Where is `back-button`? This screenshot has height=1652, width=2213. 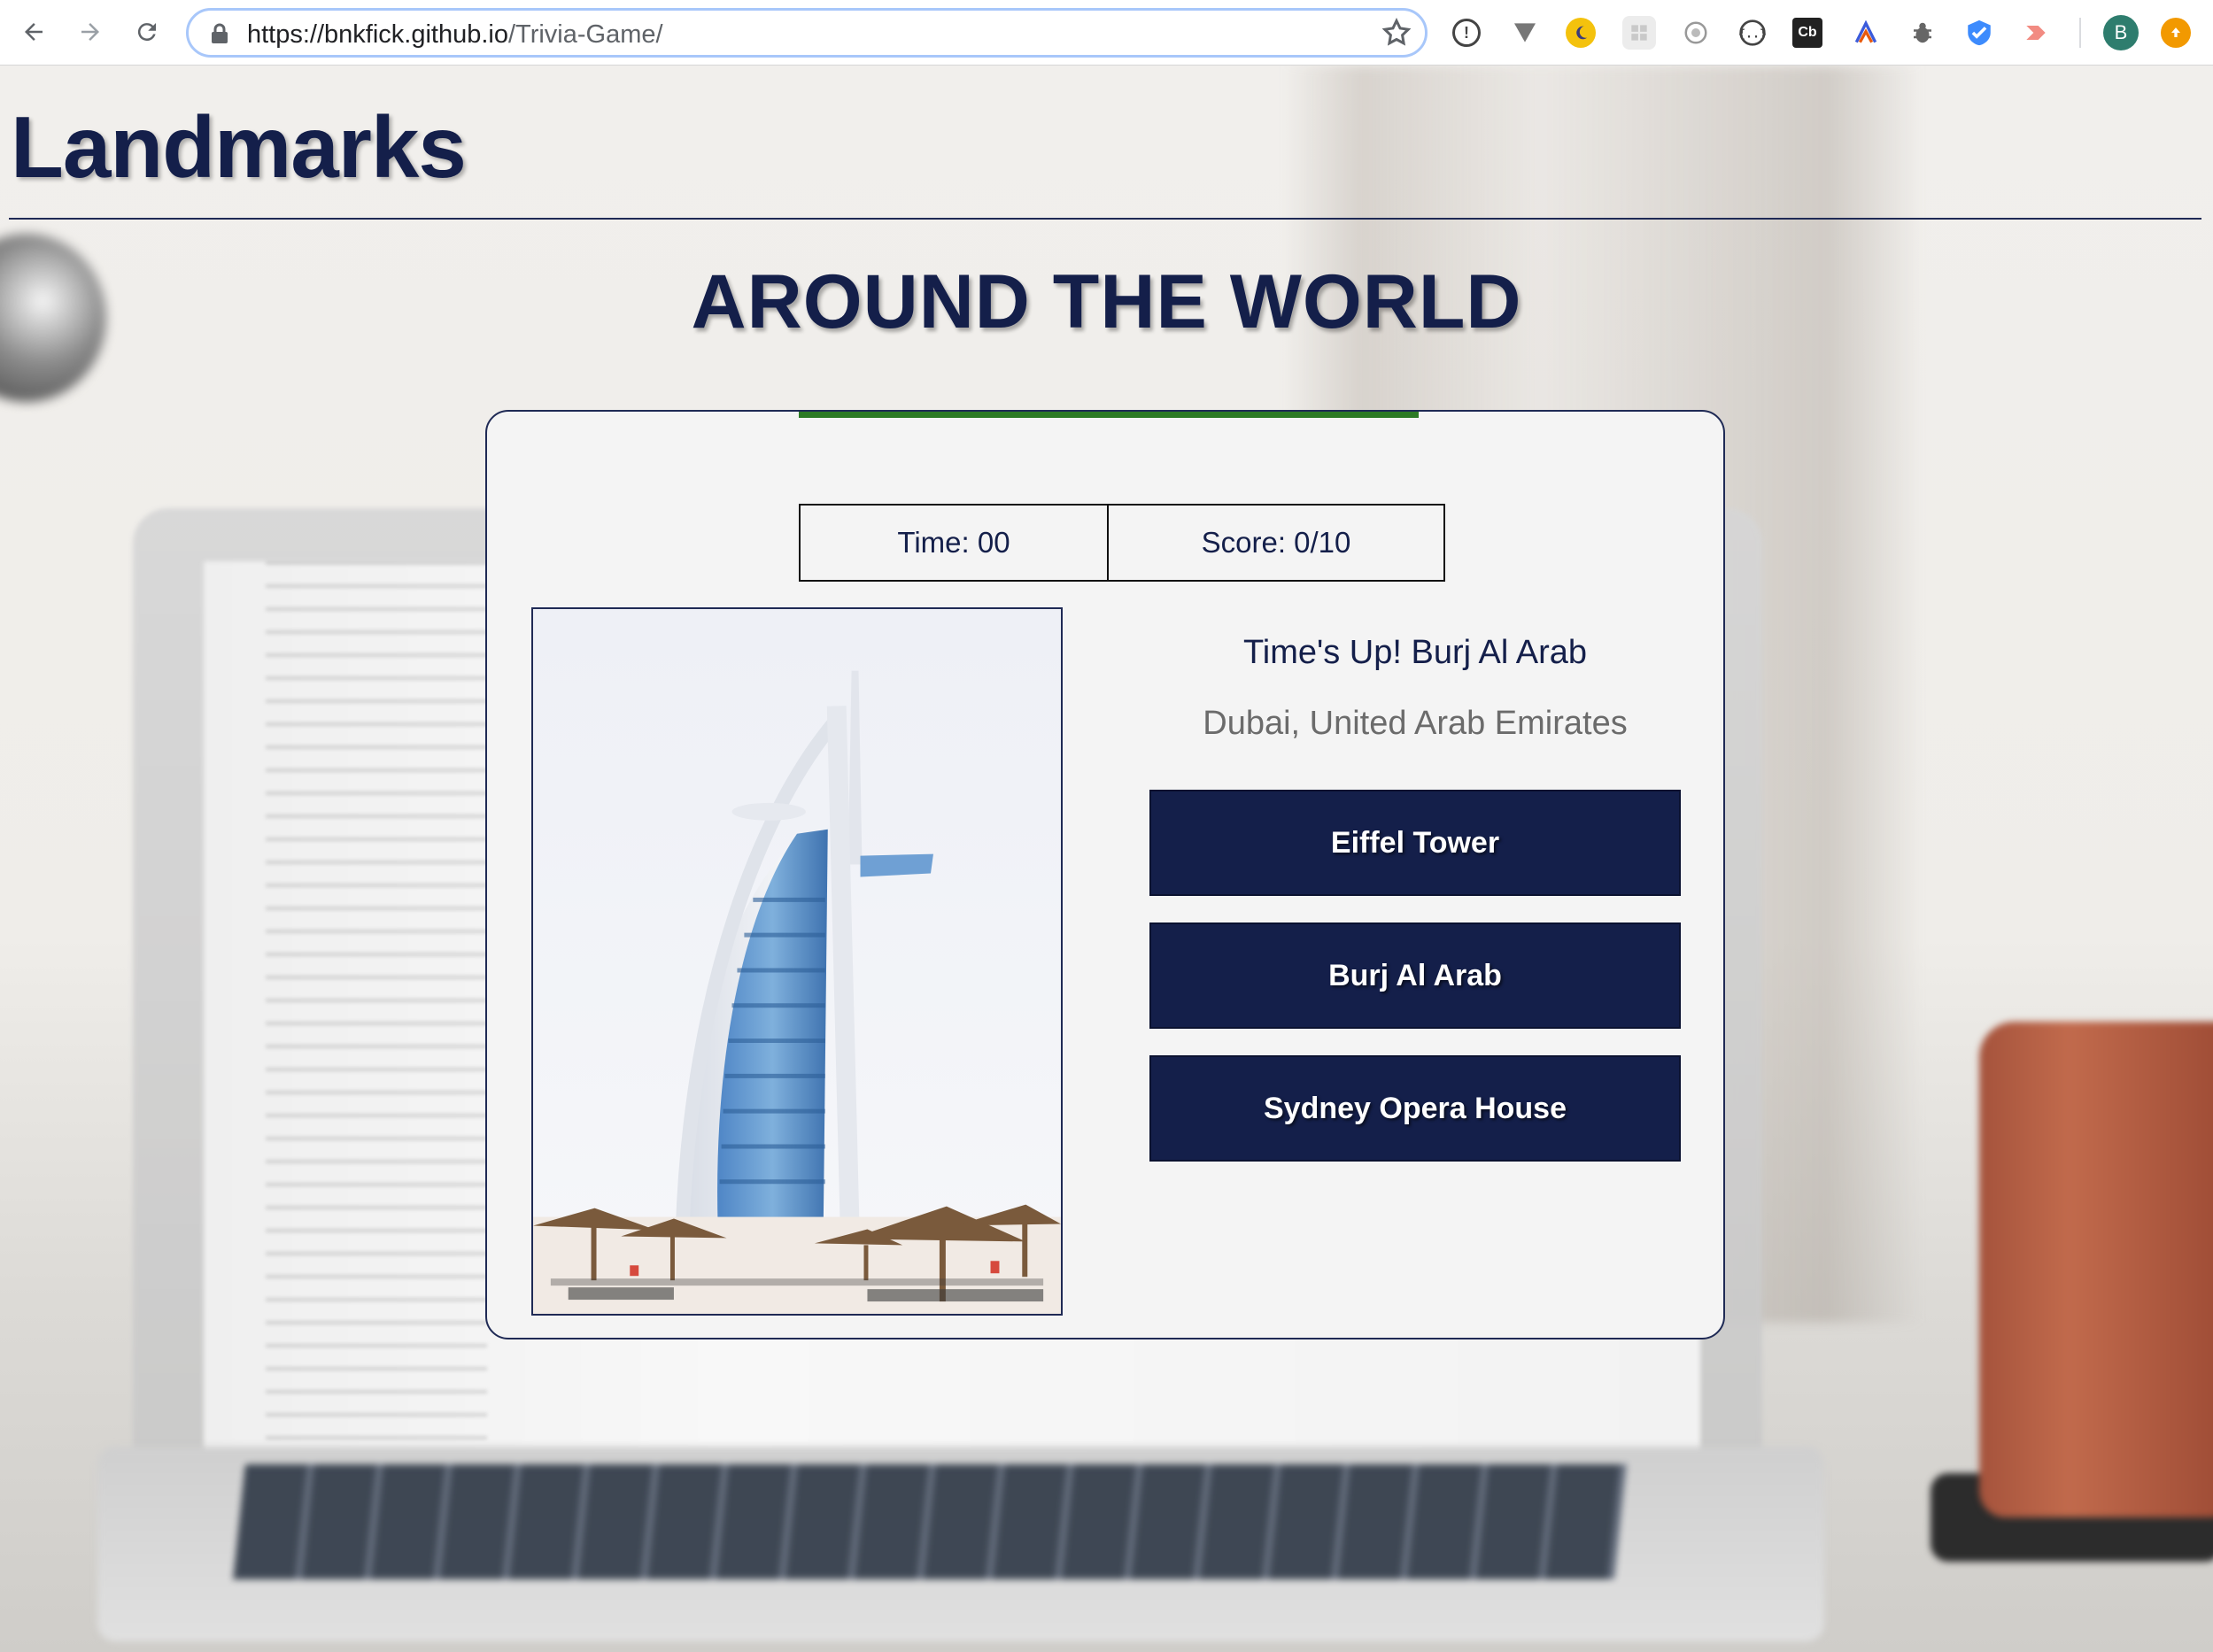
back-button is located at coordinates (33, 31).